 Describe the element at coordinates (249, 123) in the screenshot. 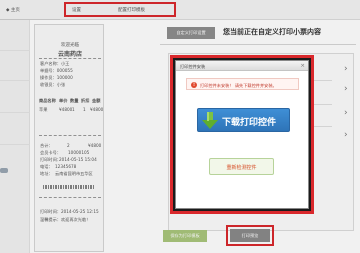

I see `download-button-label: 下载打印控件` at that location.